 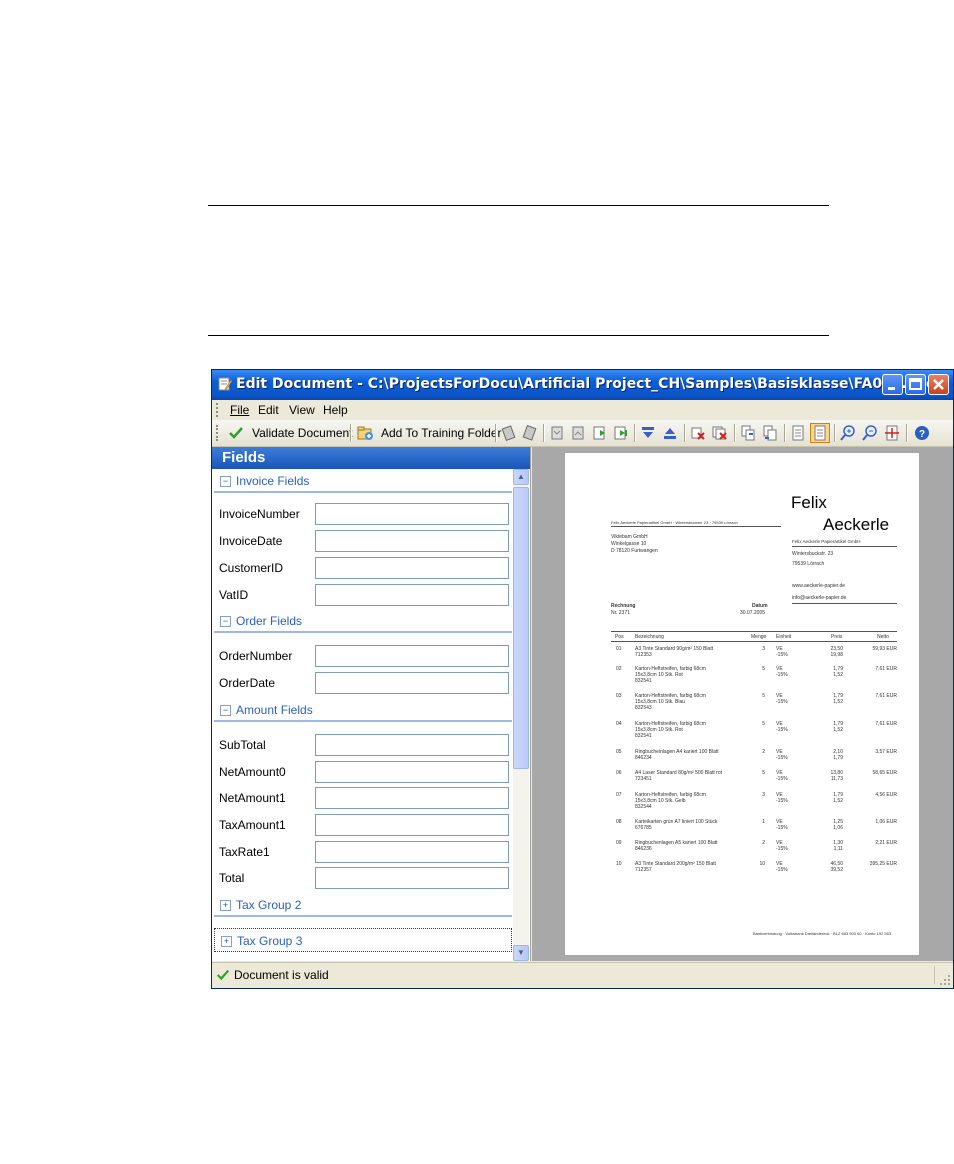 I want to click on move-down-icon, so click(x=648, y=433).